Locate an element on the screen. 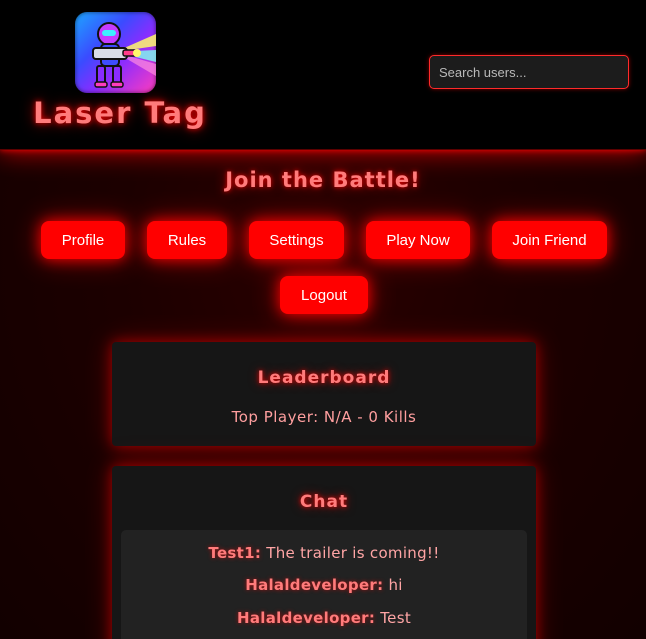 The image size is (646, 639). laser-gun-robot-icon is located at coordinates (115, 52).